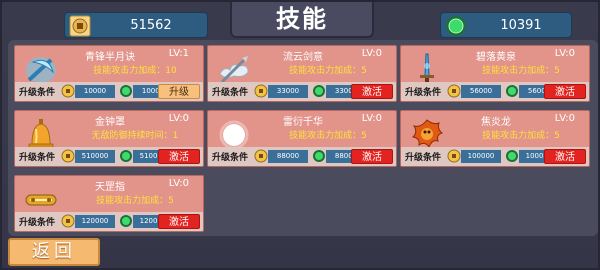 The height and width of the screenshot is (270, 600). I want to click on jade-amount: 10391, so click(521, 25).